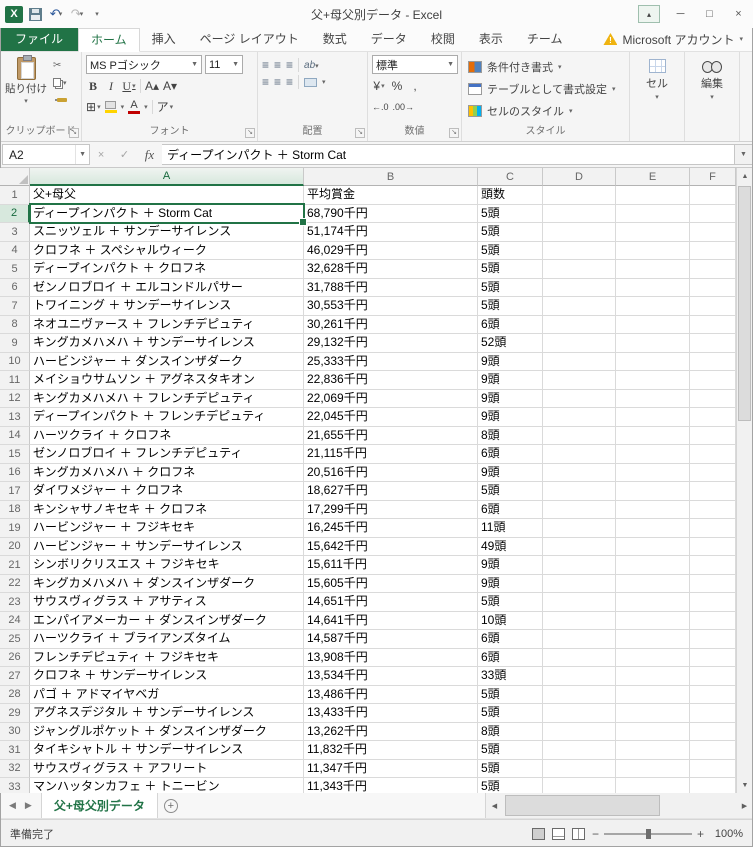  Describe the element at coordinates (713, 583) in the screenshot. I see `cell-F22` at that location.